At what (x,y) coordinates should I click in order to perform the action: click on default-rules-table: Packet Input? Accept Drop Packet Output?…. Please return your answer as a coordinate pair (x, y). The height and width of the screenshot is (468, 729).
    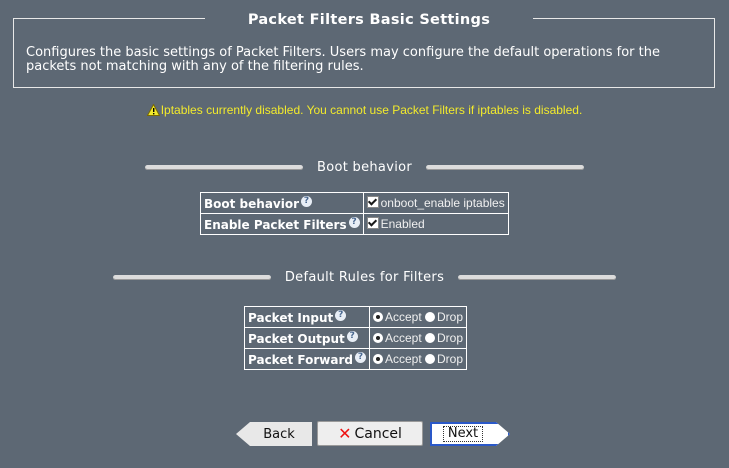
    Looking at the image, I should click on (356, 338).